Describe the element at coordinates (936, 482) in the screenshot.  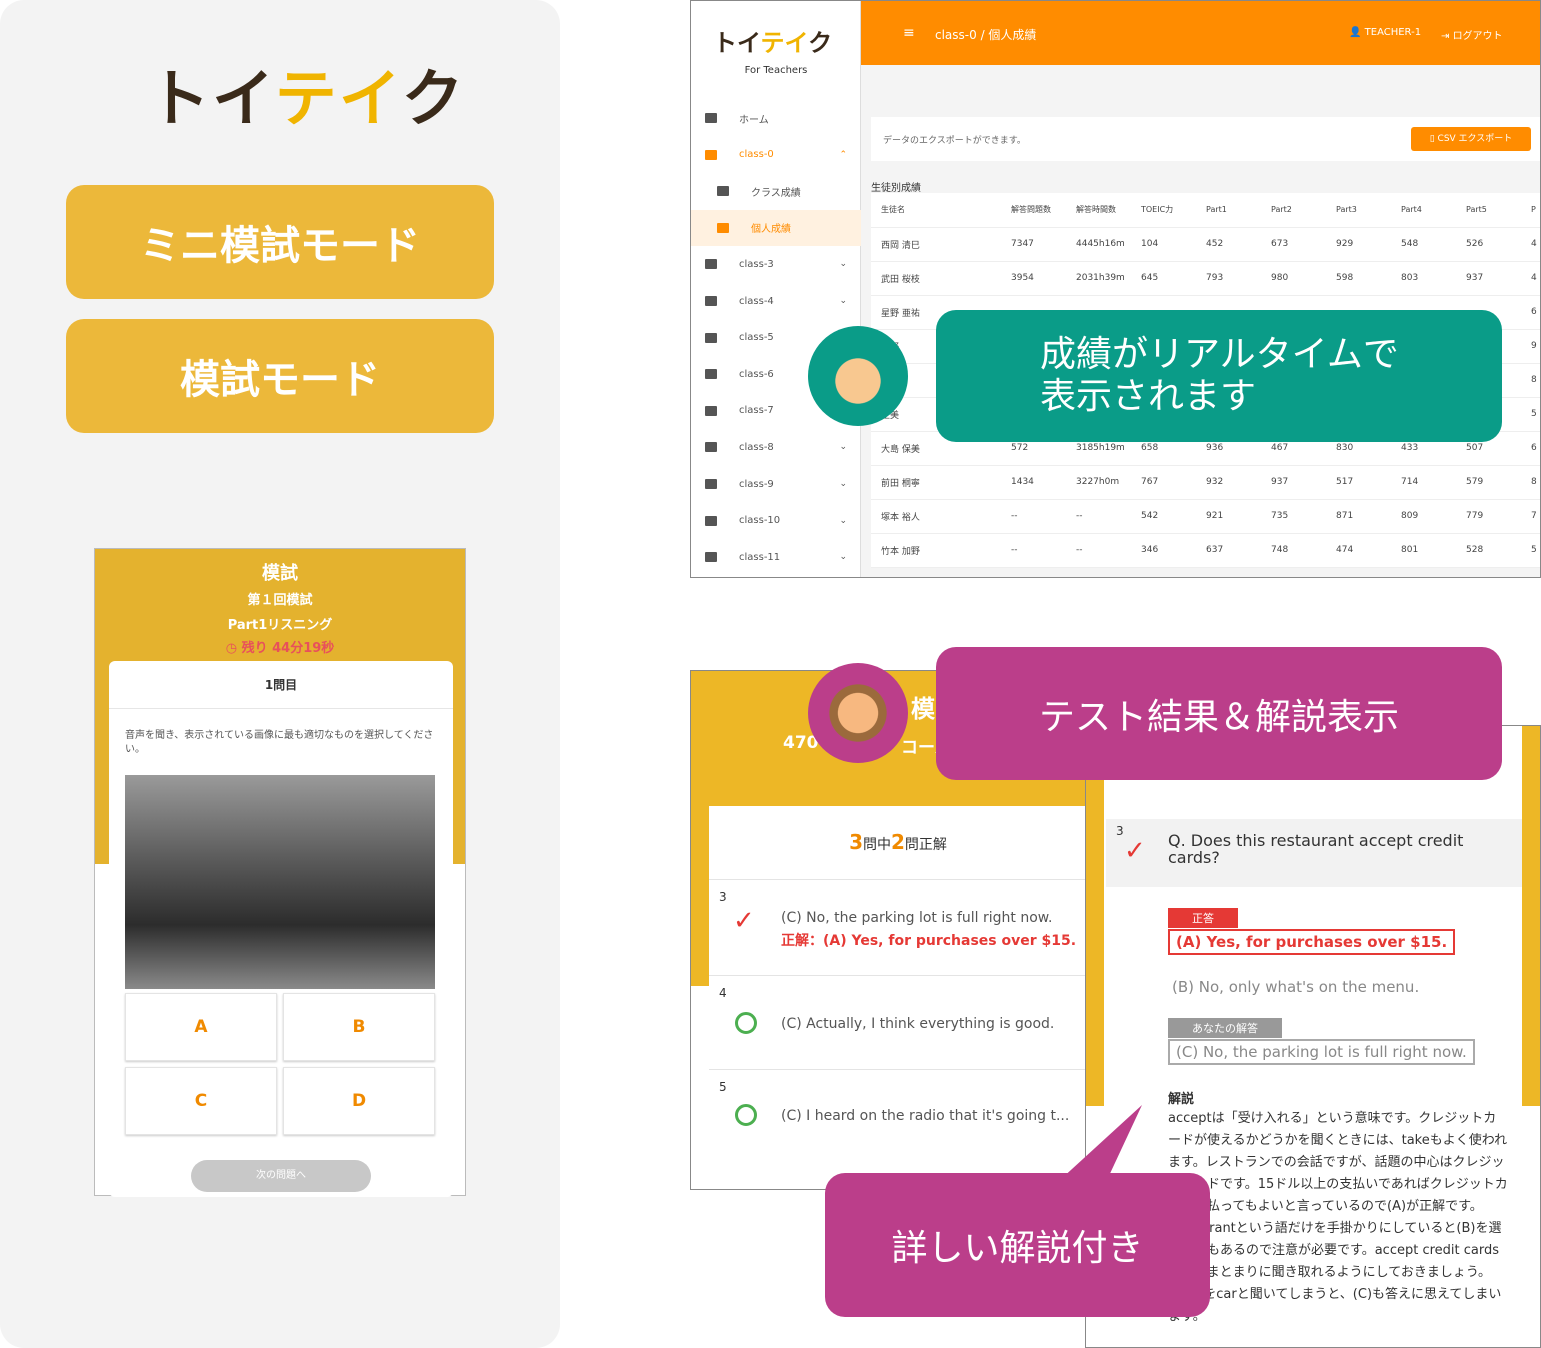
I see `table-cell: 前田 桐寧` at that location.